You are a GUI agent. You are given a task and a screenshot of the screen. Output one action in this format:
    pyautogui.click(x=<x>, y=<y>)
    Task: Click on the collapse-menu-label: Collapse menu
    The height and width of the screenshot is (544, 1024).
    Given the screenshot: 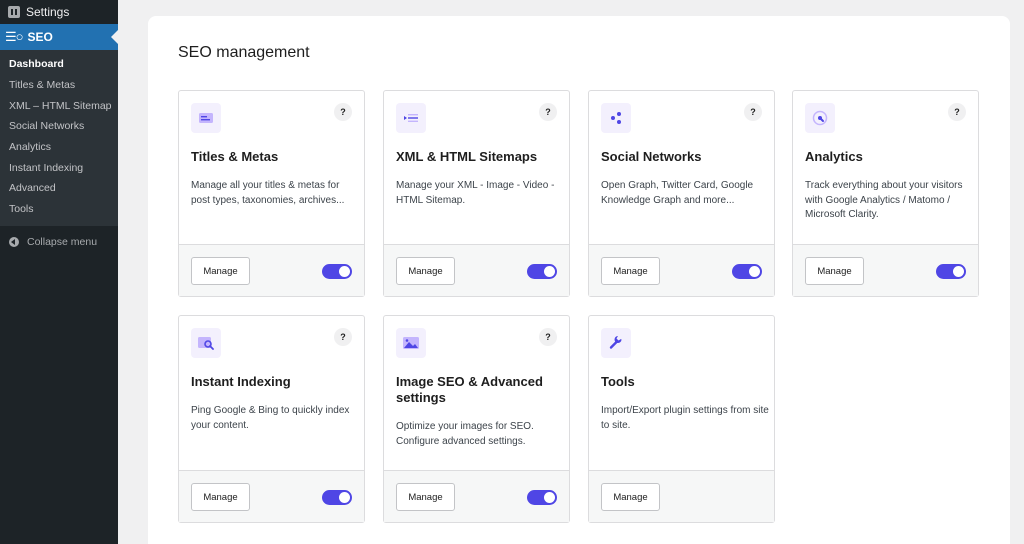 What is the action you would take?
    pyautogui.click(x=62, y=241)
    